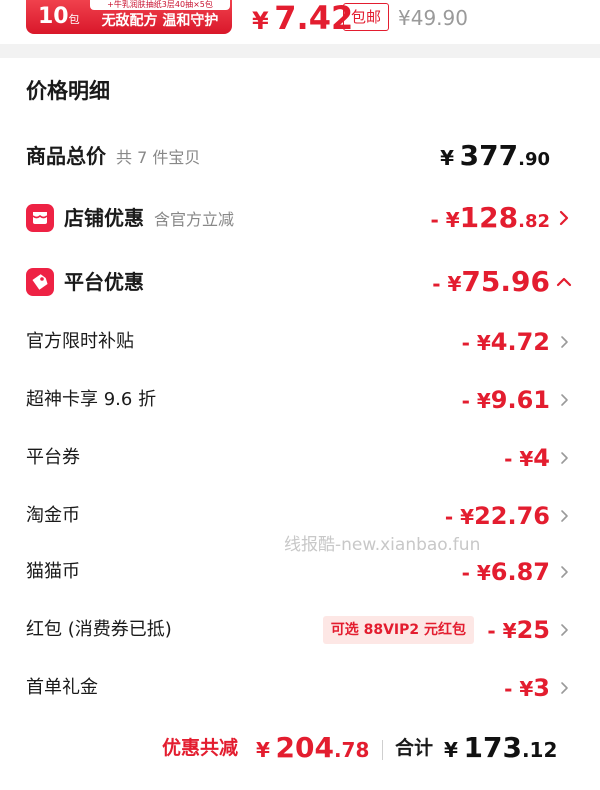  What do you see at coordinates (564, 282) in the screenshot?
I see `chevron-up-icon` at bounding box center [564, 282].